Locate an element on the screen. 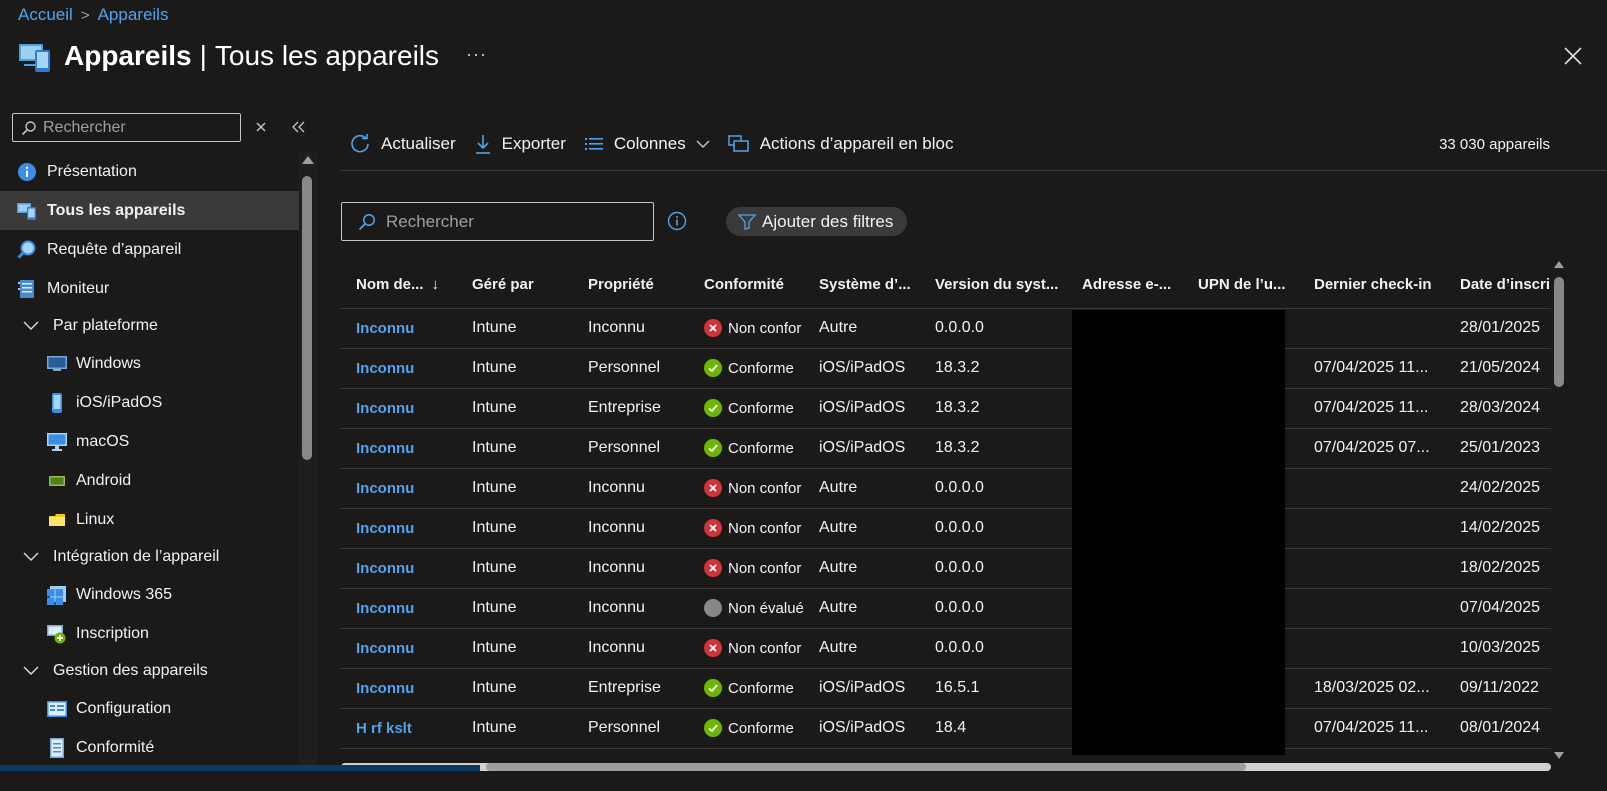  add-filters-button: Ajouter des filtres is located at coordinates (817, 221).